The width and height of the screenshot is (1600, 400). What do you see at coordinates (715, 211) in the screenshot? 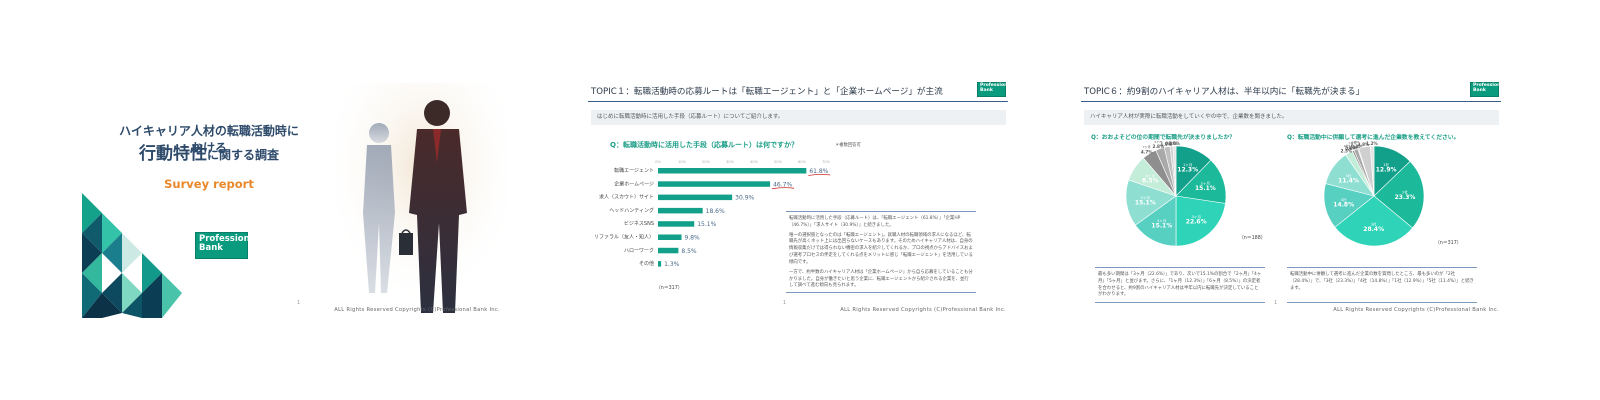
I see `bar-value-label: 18.6%` at bounding box center [715, 211].